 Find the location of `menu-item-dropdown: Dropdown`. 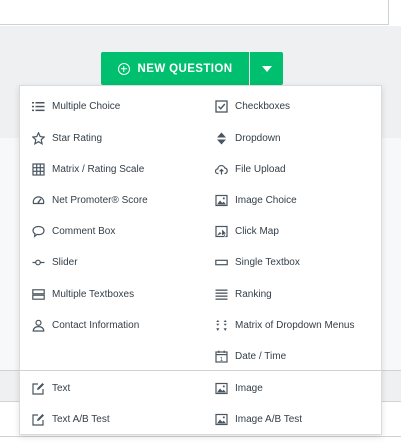

menu-item-dropdown: Dropdown is located at coordinates (248, 138).